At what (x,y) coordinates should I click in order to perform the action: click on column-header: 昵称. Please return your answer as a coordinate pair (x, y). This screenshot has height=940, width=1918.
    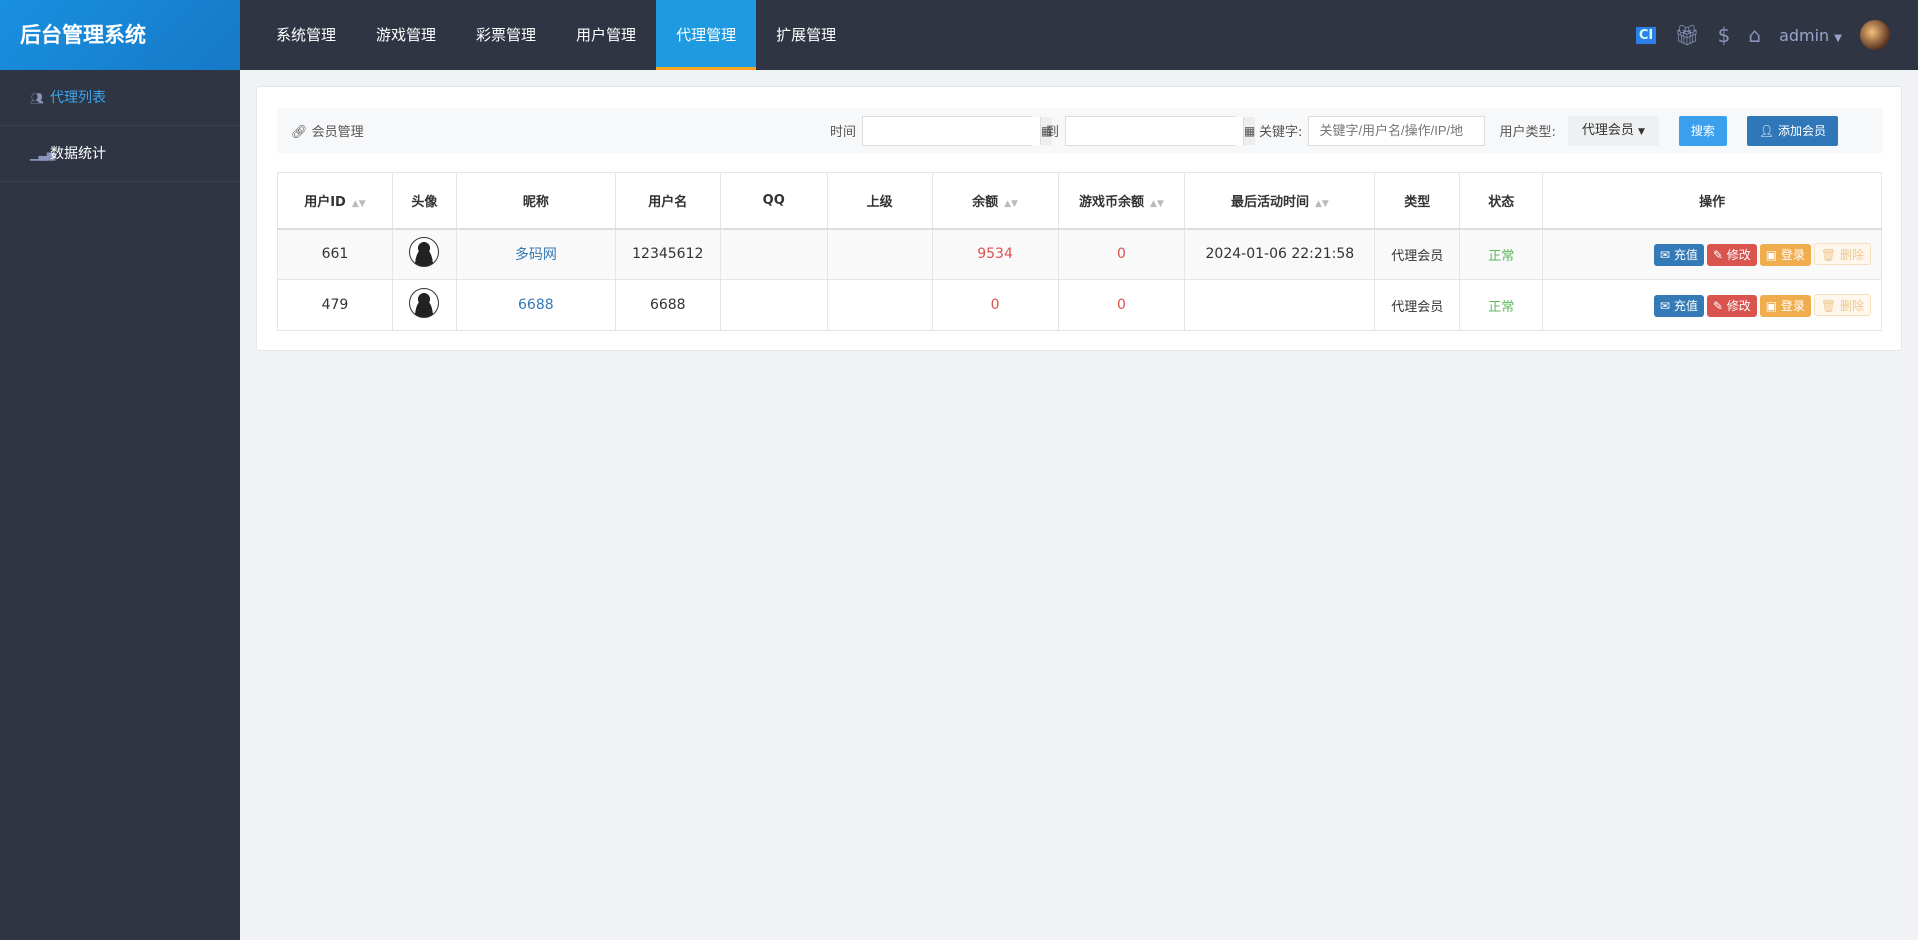
    Looking at the image, I should click on (535, 201).